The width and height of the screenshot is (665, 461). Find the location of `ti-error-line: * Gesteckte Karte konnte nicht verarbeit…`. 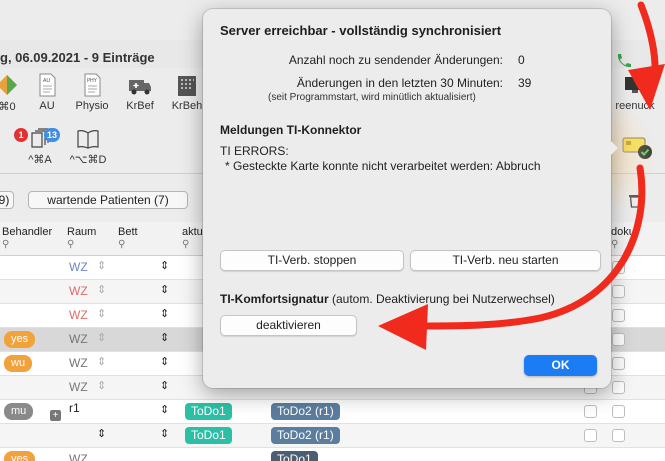

ti-error-line: * Gesteckte Karte konnte nicht verarbeit… is located at coordinates (383, 166).